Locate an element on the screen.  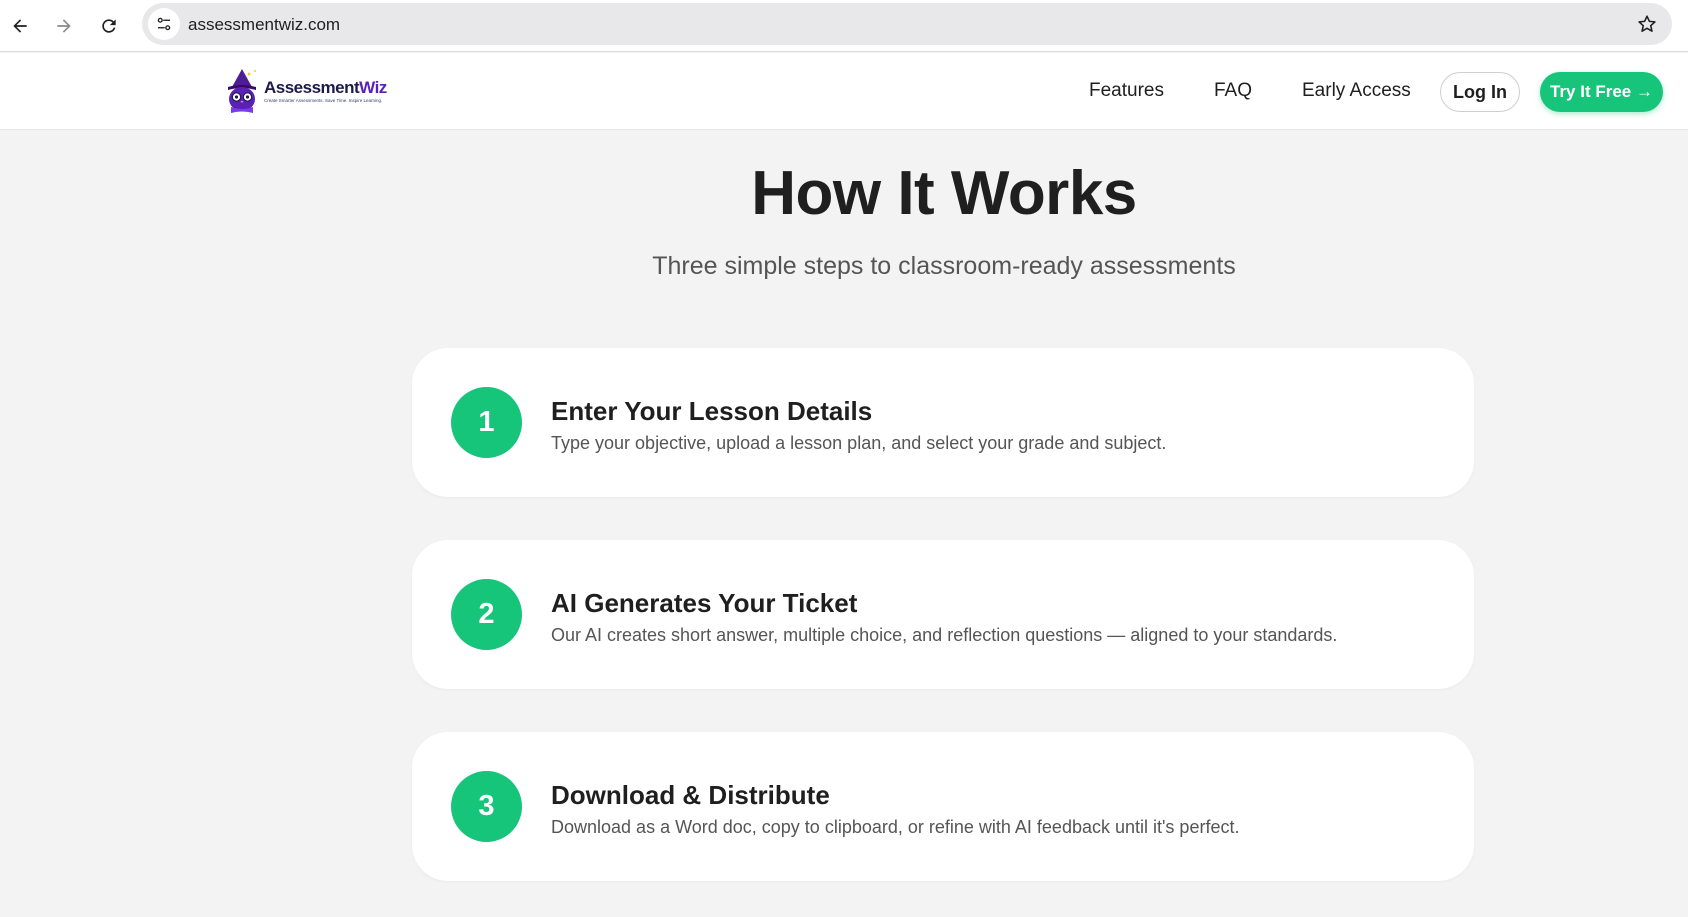
step-number-badge: 3 is located at coordinates (486, 806).